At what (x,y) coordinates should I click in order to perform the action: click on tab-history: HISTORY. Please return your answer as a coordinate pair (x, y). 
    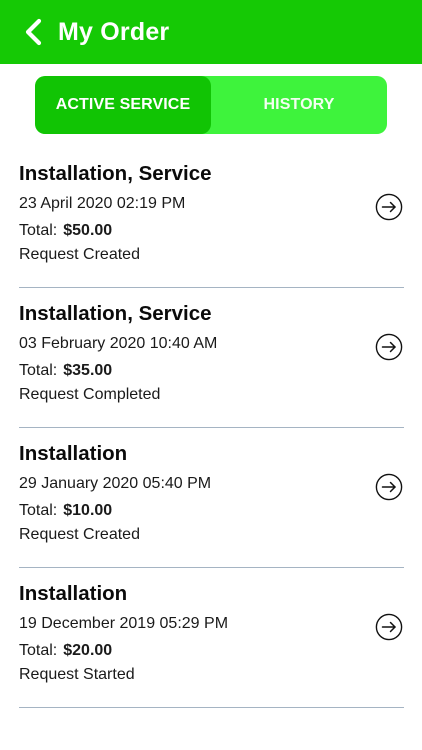
    Looking at the image, I should click on (299, 105).